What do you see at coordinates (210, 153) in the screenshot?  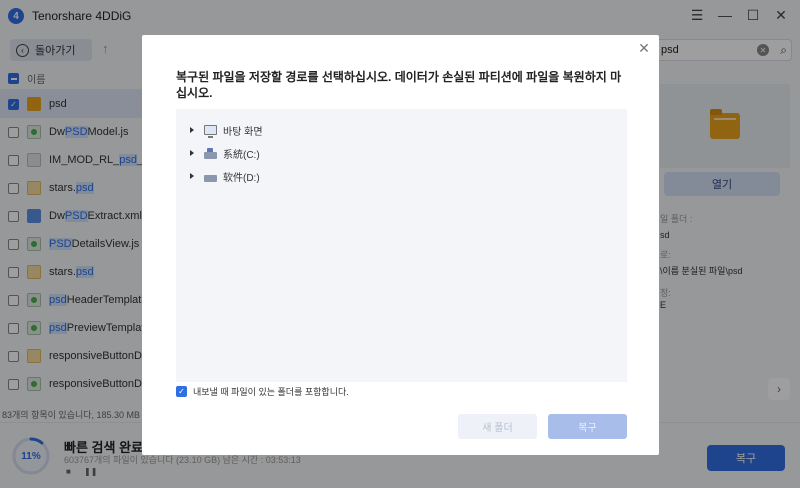 I see `system-drive-icon` at bounding box center [210, 153].